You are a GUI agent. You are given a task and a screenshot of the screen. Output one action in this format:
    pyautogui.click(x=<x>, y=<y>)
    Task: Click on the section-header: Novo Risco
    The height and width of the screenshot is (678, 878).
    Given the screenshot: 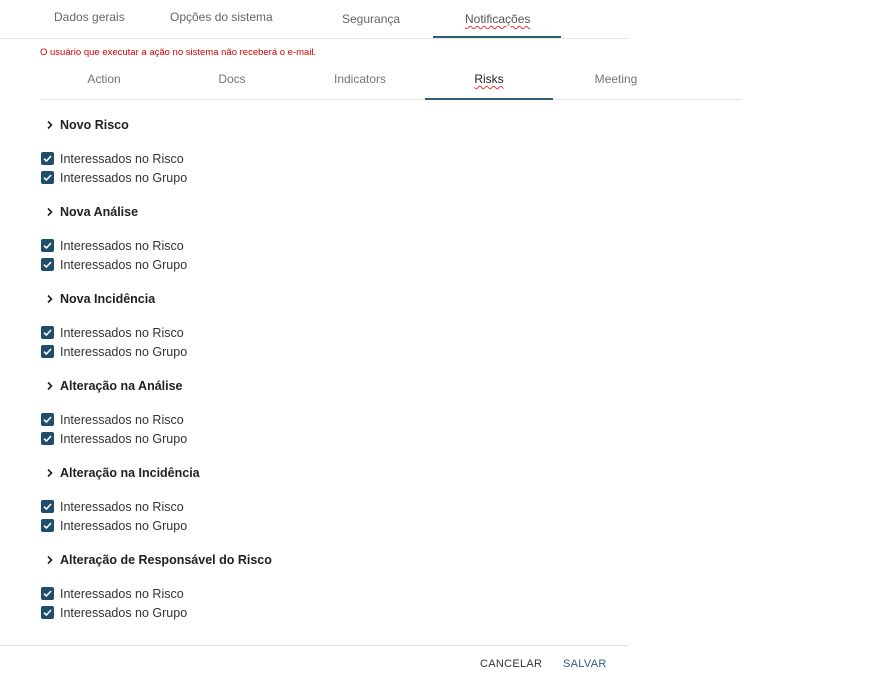 What is the action you would take?
    pyautogui.click(x=84, y=125)
    